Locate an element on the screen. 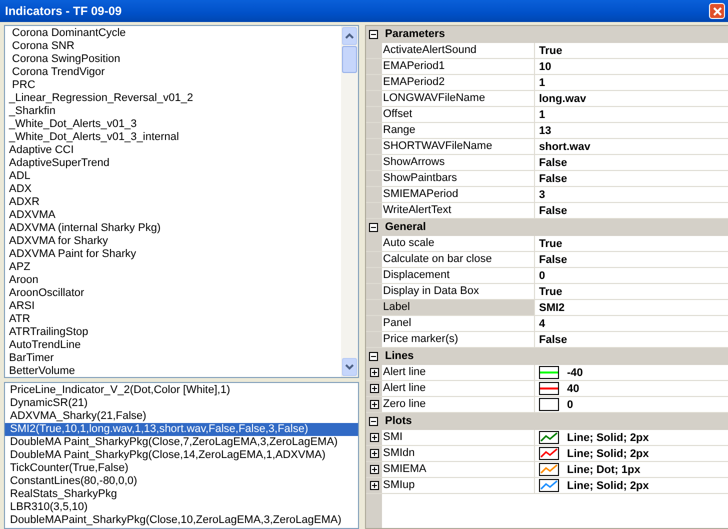 This screenshot has height=529, width=728. indicator-item: PRC is located at coordinates (173, 85).